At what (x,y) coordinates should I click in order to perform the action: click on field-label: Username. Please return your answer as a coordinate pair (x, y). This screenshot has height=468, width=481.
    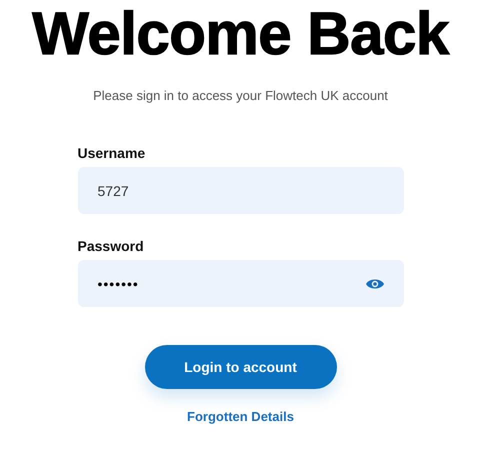
    Looking at the image, I should click on (112, 153).